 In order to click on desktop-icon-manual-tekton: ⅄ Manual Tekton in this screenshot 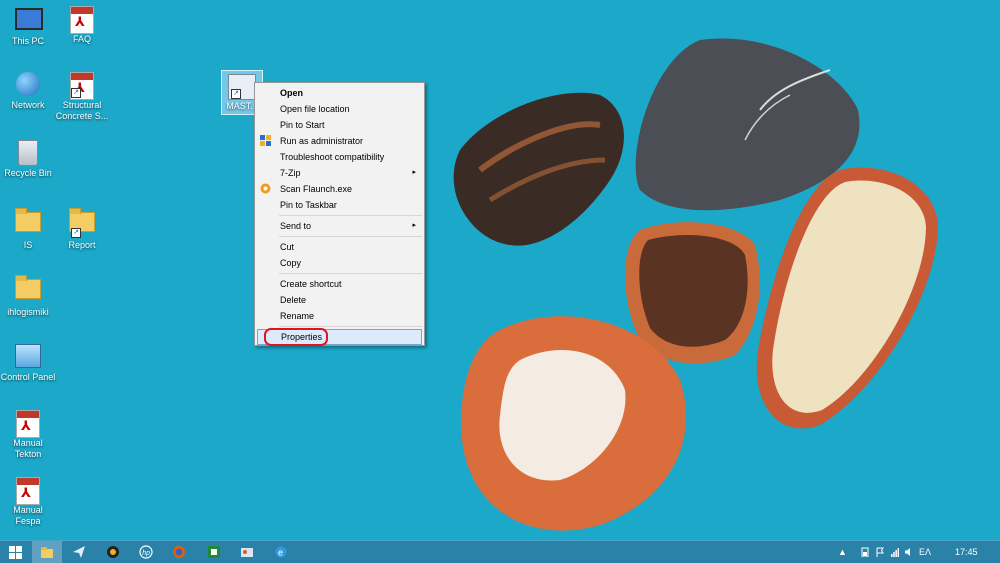, I will do `click(28, 435)`.